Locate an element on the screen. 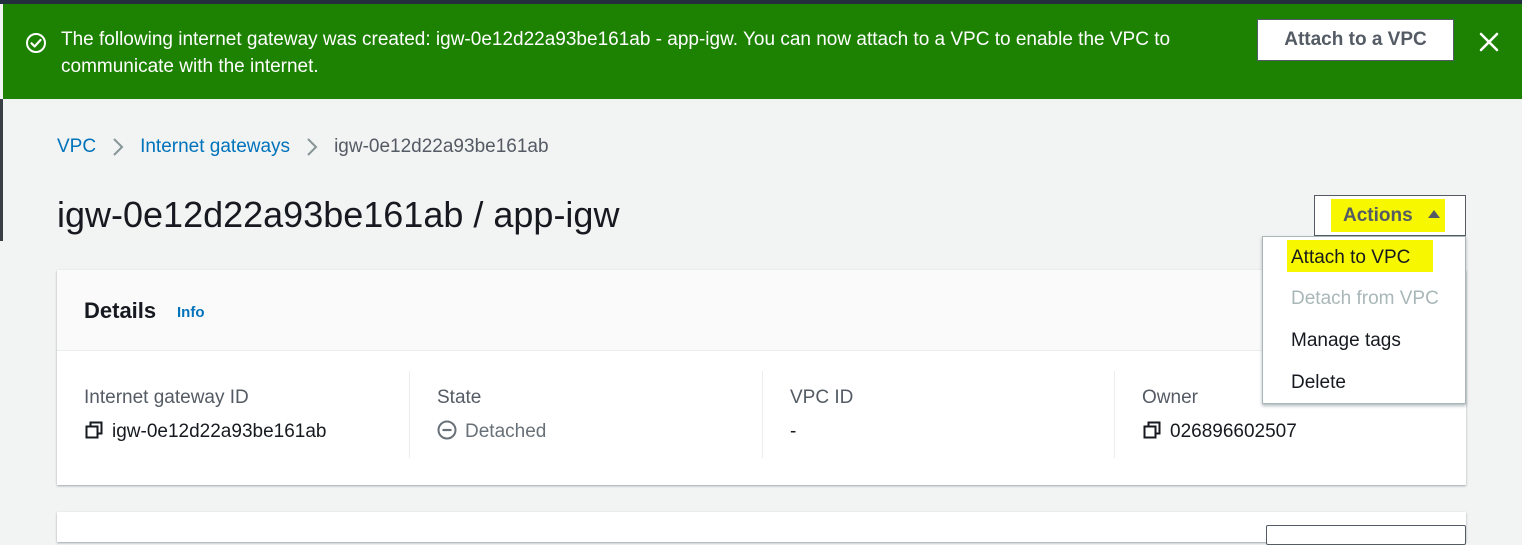  breadcrumb-current: igw-0e12d22a93be161ab is located at coordinates (441, 146).